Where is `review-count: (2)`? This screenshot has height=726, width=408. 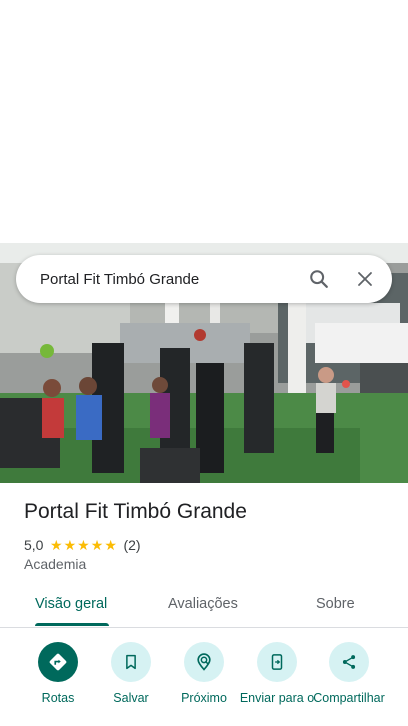 review-count: (2) is located at coordinates (132, 545).